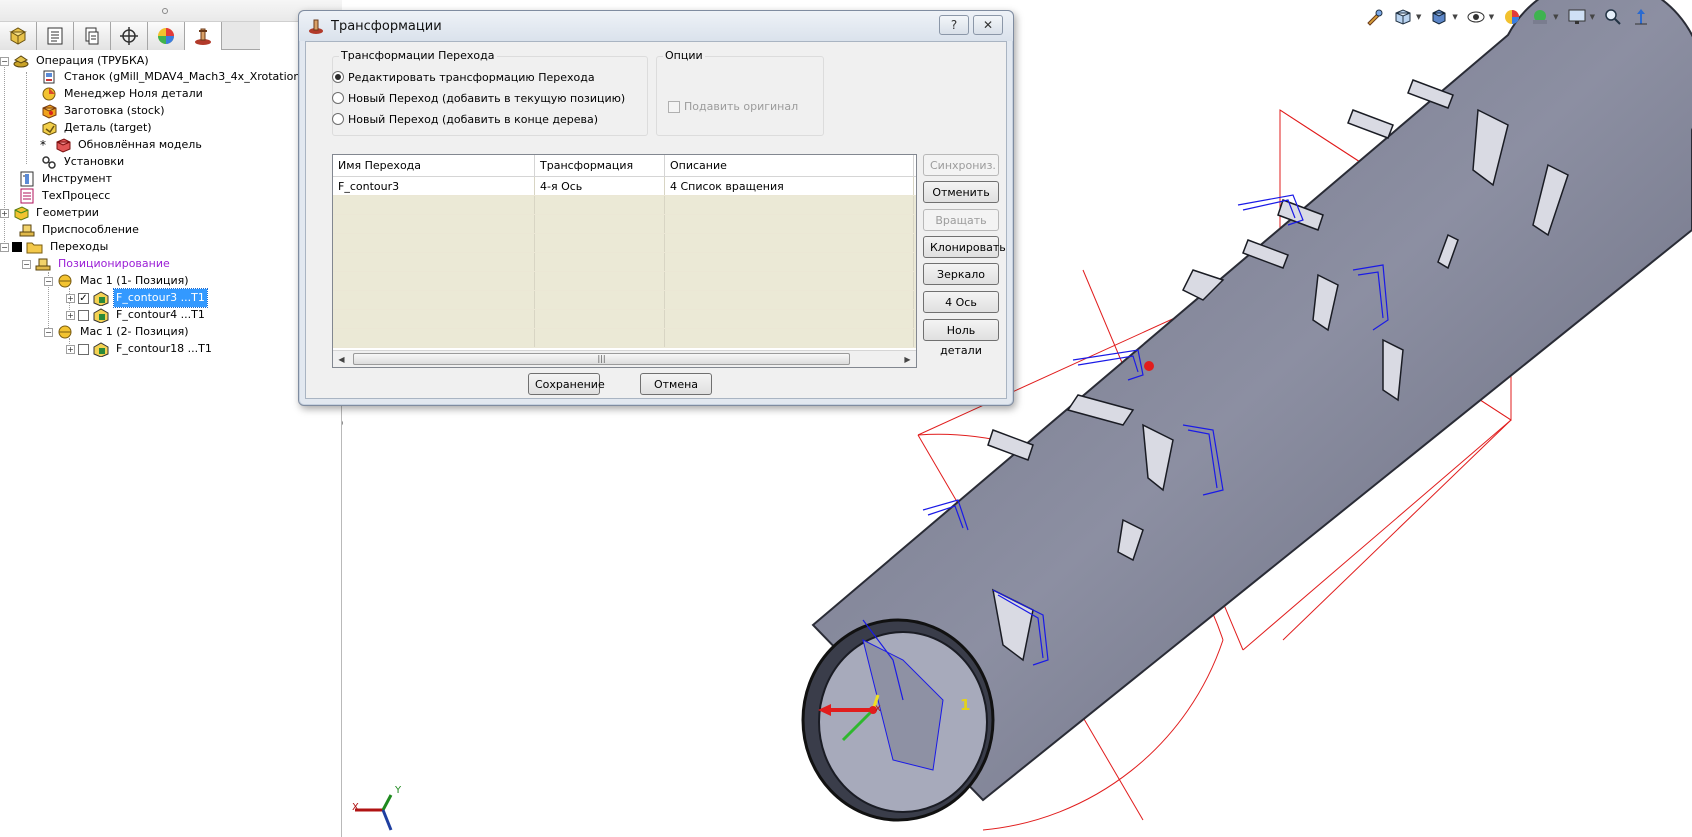 This screenshot has width=1692, height=837. Describe the element at coordinates (117, 281) in the screenshot. I see `tree-item-position-1: − Мас 1 (1- Позиция)` at that location.